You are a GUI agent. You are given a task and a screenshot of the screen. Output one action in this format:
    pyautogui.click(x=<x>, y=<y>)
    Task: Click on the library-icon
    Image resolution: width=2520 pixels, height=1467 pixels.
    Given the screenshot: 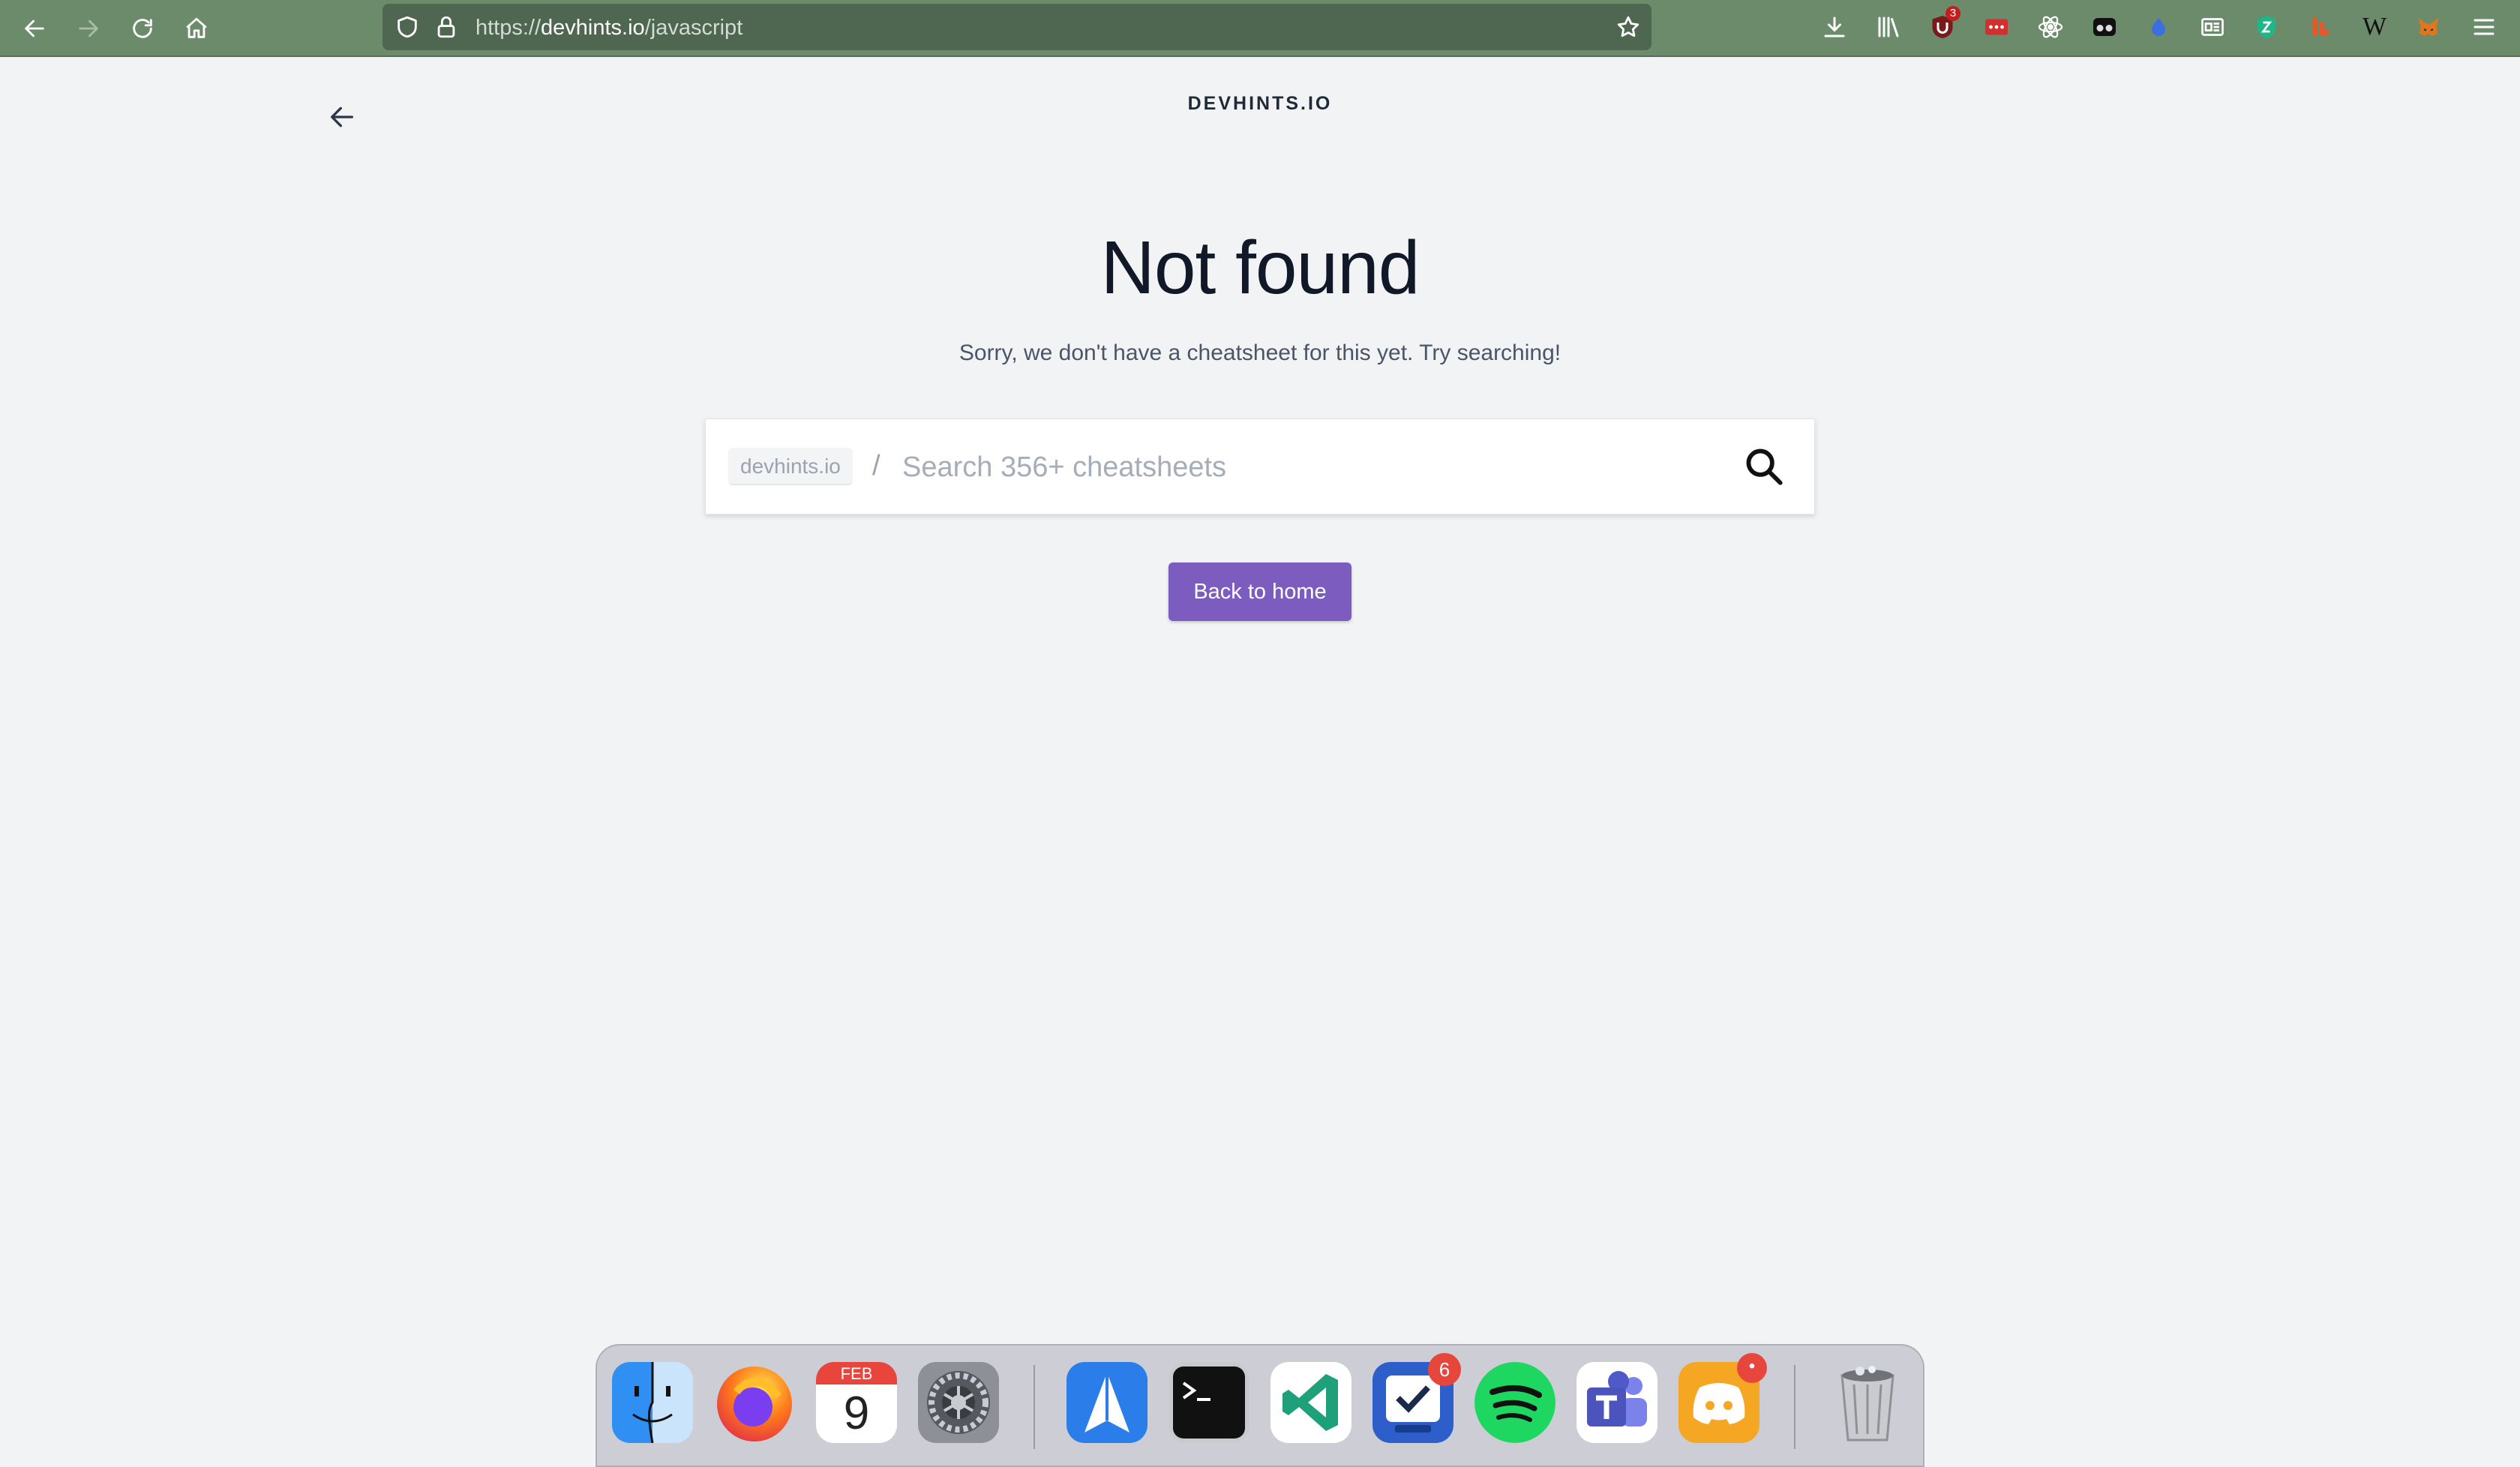 What is the action you would take?
    pyautogui.click(x=1888, y=27)
    